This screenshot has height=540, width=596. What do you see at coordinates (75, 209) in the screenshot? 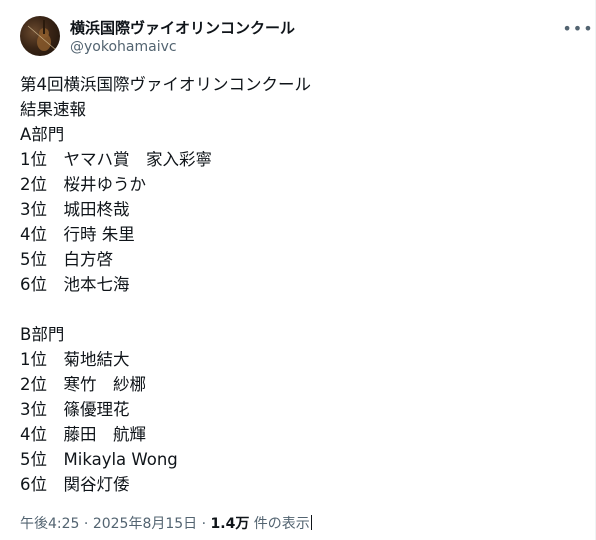
I see `tweet-line: 3位 城田柊哉` at bounding box center [75, 209].